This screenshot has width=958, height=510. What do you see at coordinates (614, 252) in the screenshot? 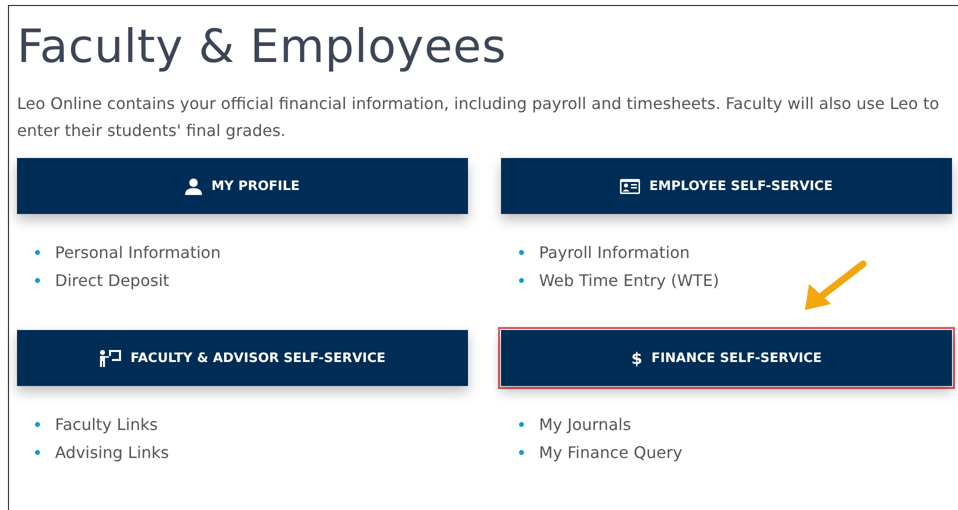
I see `service-link: Payroll Information` at bounding box center [614, 252].